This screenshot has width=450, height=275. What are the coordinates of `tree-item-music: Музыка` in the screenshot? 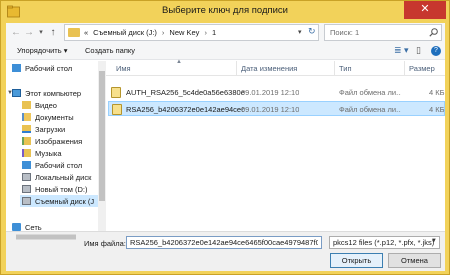 It's located at (42, 153).